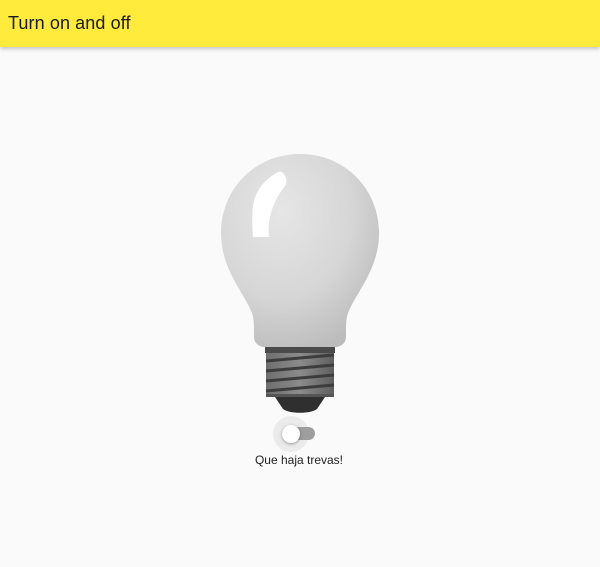 This screenshot has height=567, width=600. I want to click on app-title: Turn on and off, so click(69, 23).